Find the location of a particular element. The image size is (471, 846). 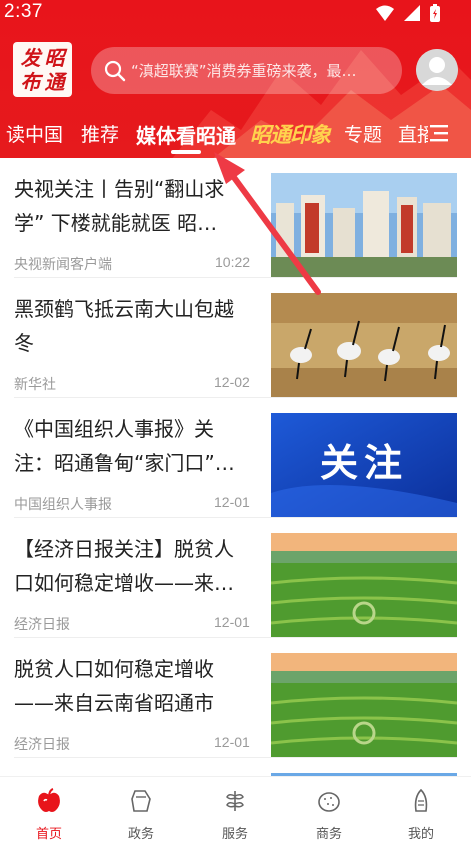

news-source: 中国组织人事报 is located at coordinates (63, 505).